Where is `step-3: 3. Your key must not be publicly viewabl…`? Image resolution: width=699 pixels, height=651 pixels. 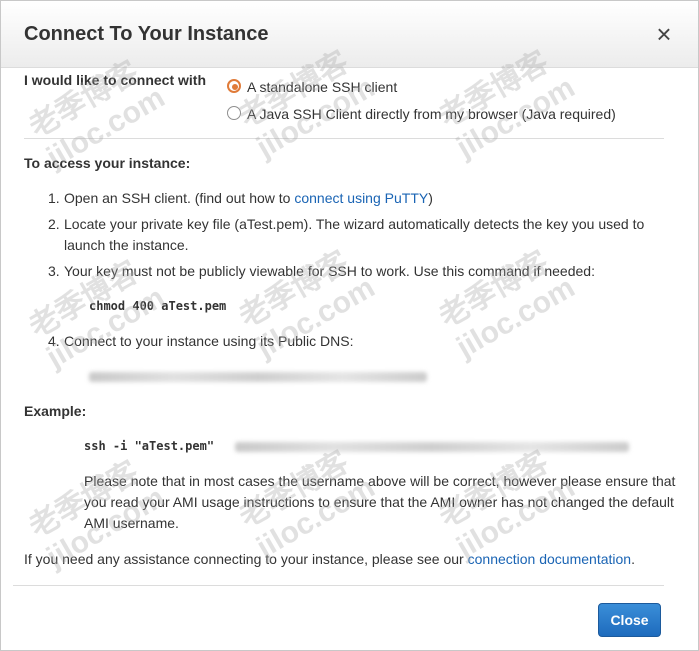 step-3: 3. Your key must not be publicly viewabl… is located at coordinates (358, 271).